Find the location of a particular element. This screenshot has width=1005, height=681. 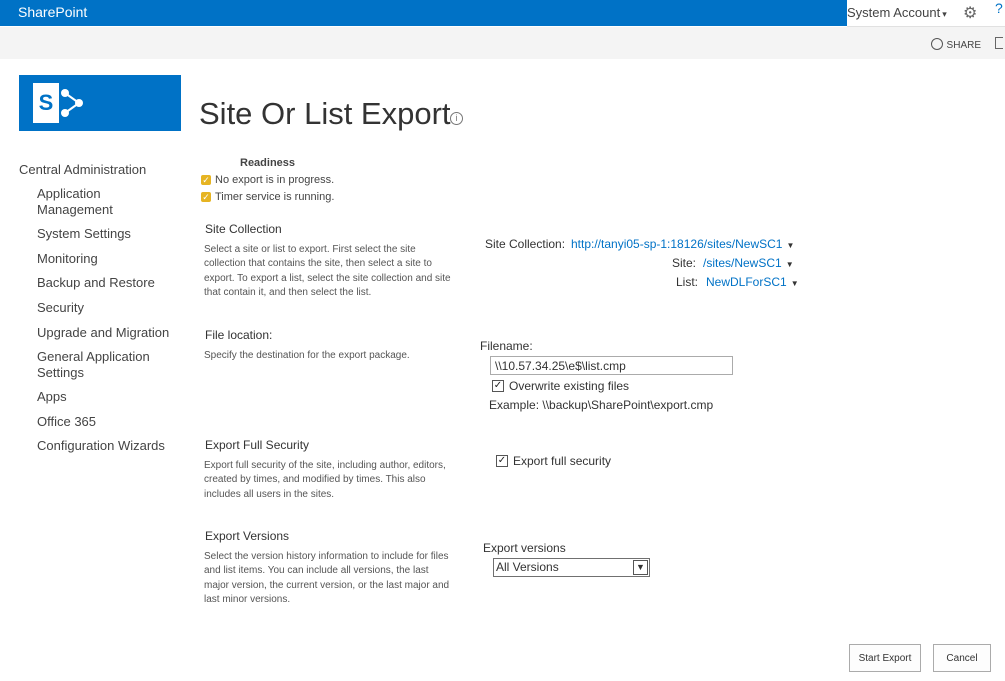

security-title: Export Full Security is located at coordinates (257, 445).